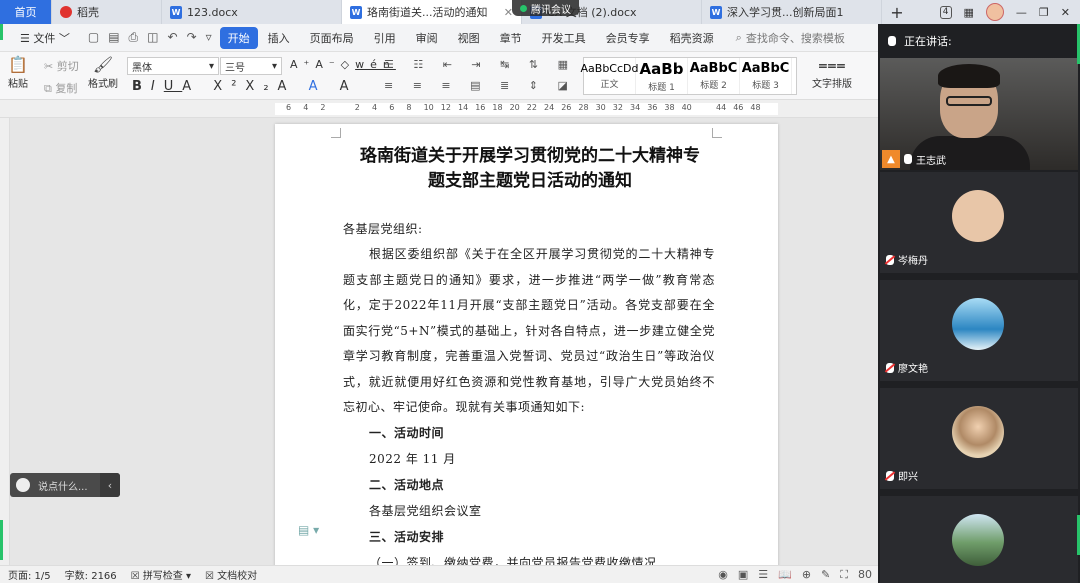 The image size is (1080, 583). I want to click on menu-member: 会员专享, so click(628, 38).